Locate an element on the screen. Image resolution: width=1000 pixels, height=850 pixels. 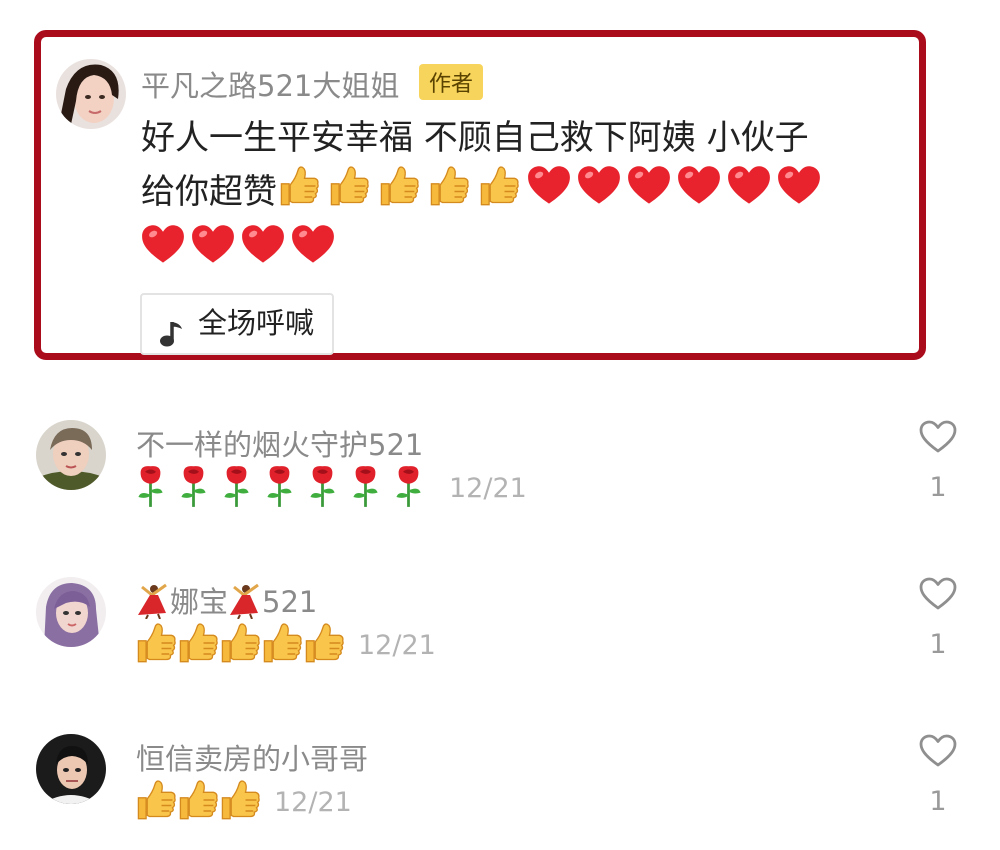
username: 不一样的烟火守护521 is located at coordinates (279, 443).